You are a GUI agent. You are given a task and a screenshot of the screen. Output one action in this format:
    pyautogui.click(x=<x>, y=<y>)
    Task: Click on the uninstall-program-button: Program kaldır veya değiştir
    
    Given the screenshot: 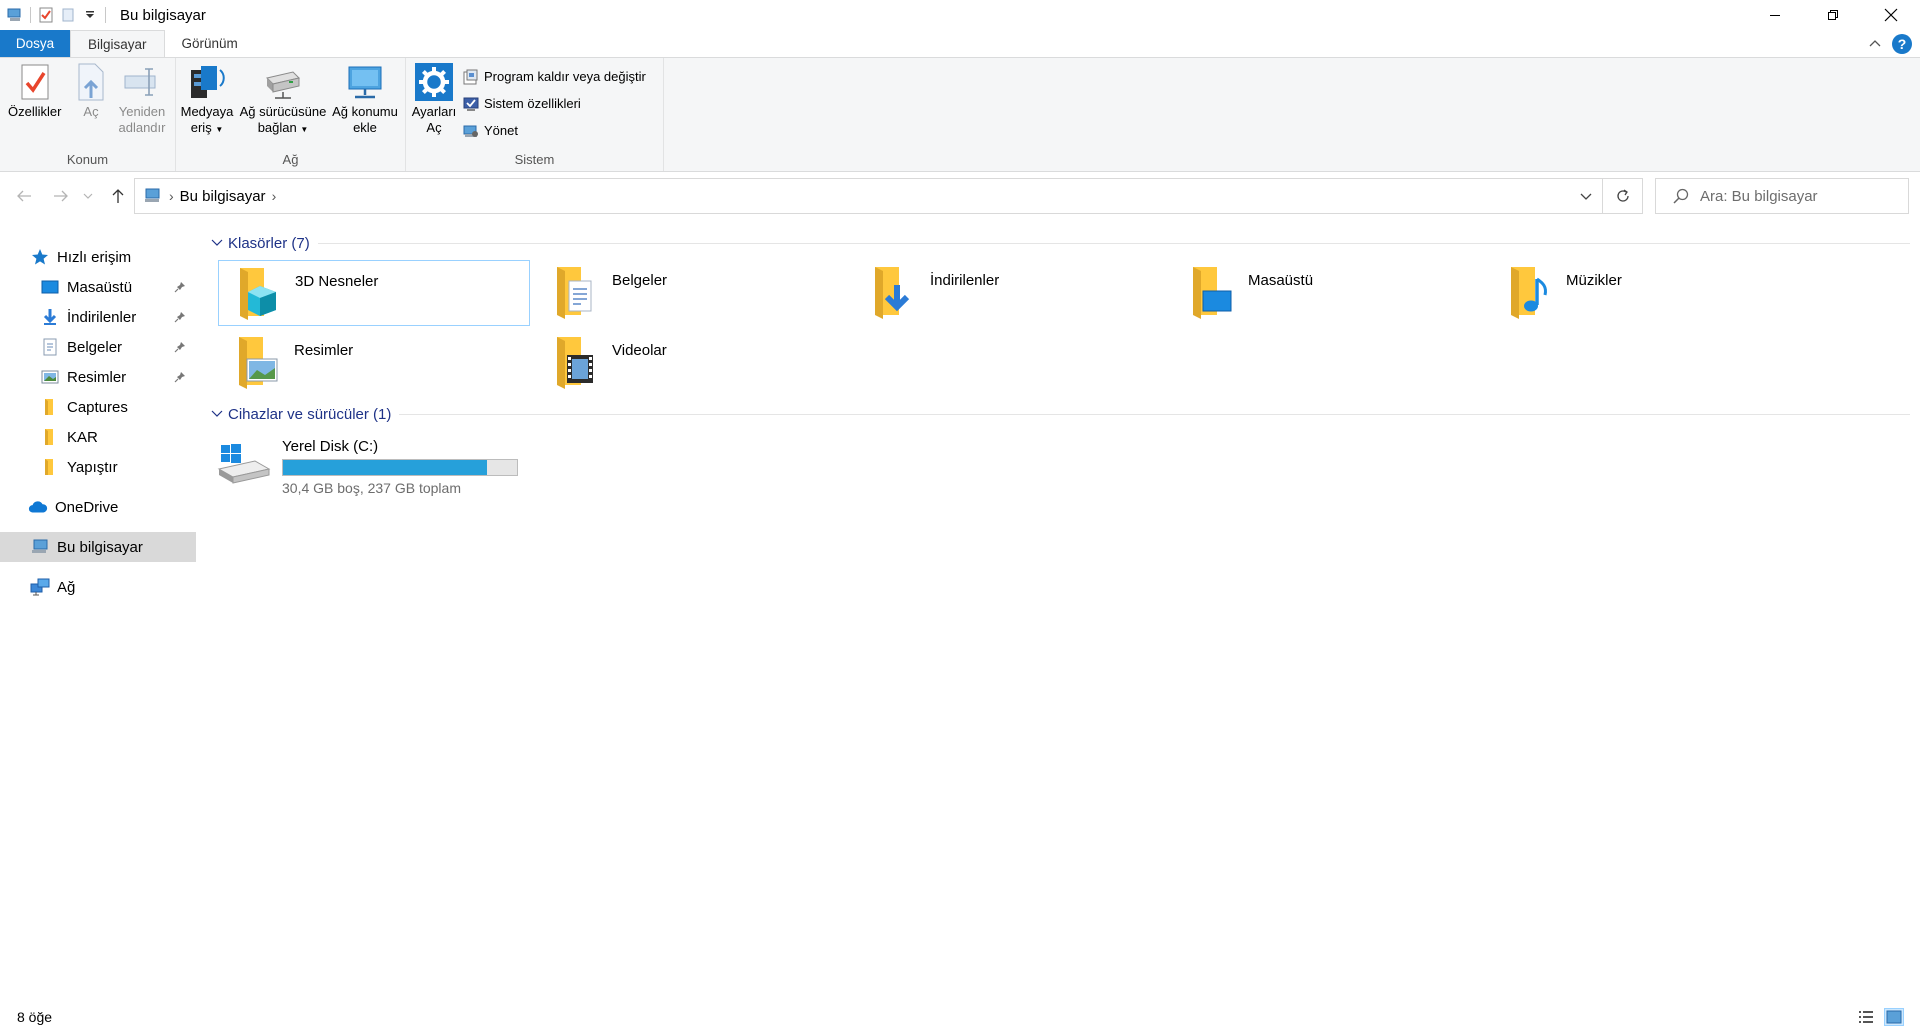 What is the action you would take?
    pyautogui.click(x=554, y=76)
    